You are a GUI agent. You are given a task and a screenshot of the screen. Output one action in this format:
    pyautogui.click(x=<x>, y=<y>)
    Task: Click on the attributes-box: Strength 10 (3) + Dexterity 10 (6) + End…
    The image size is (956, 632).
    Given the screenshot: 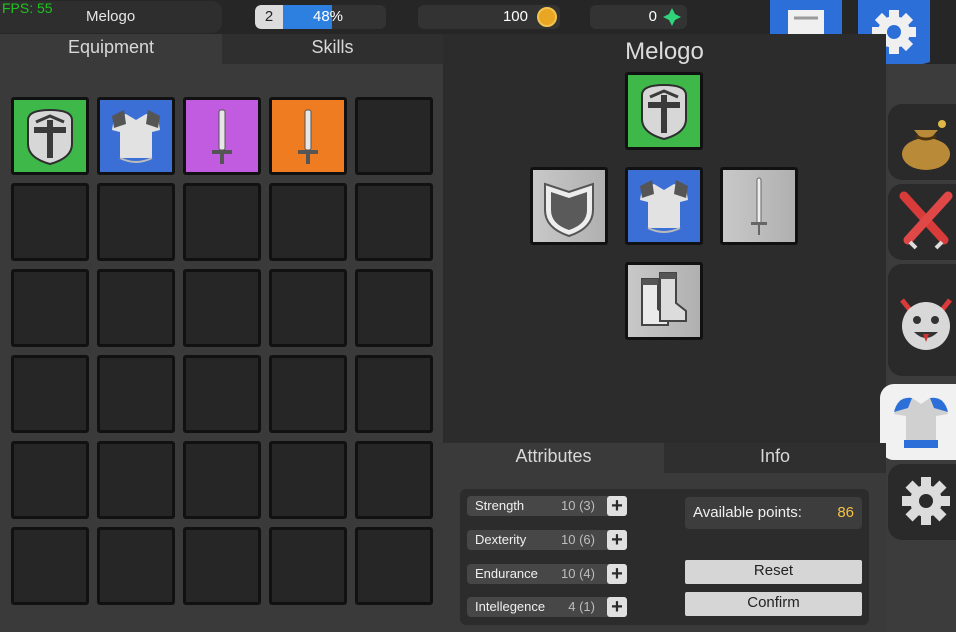 What is the action you would take?
    pyautogui.click(x=664, y=557)
    